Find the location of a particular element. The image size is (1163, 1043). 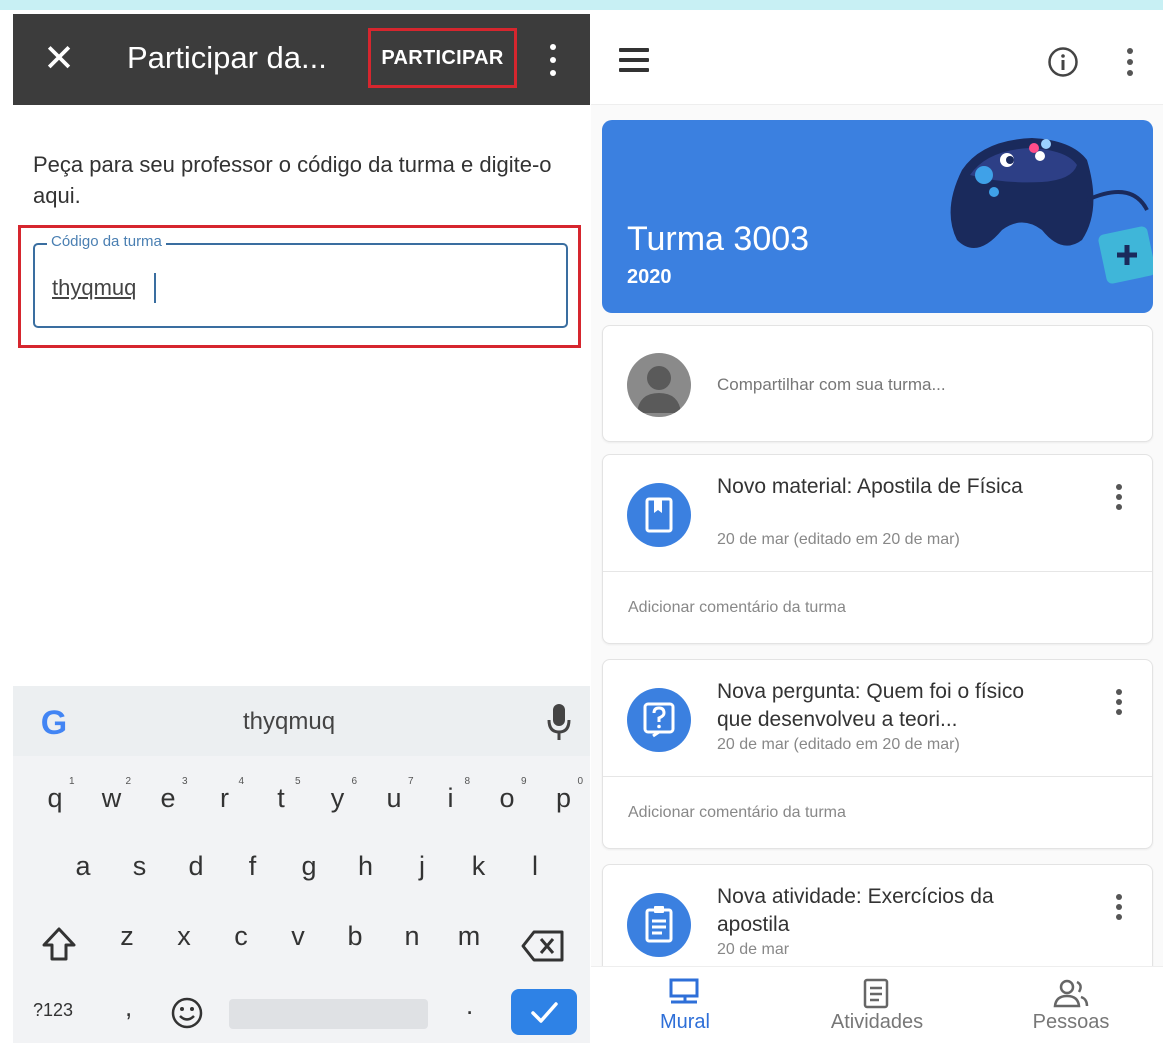

key-row-3: zxcvbnm is located at coordinates (301, 936).